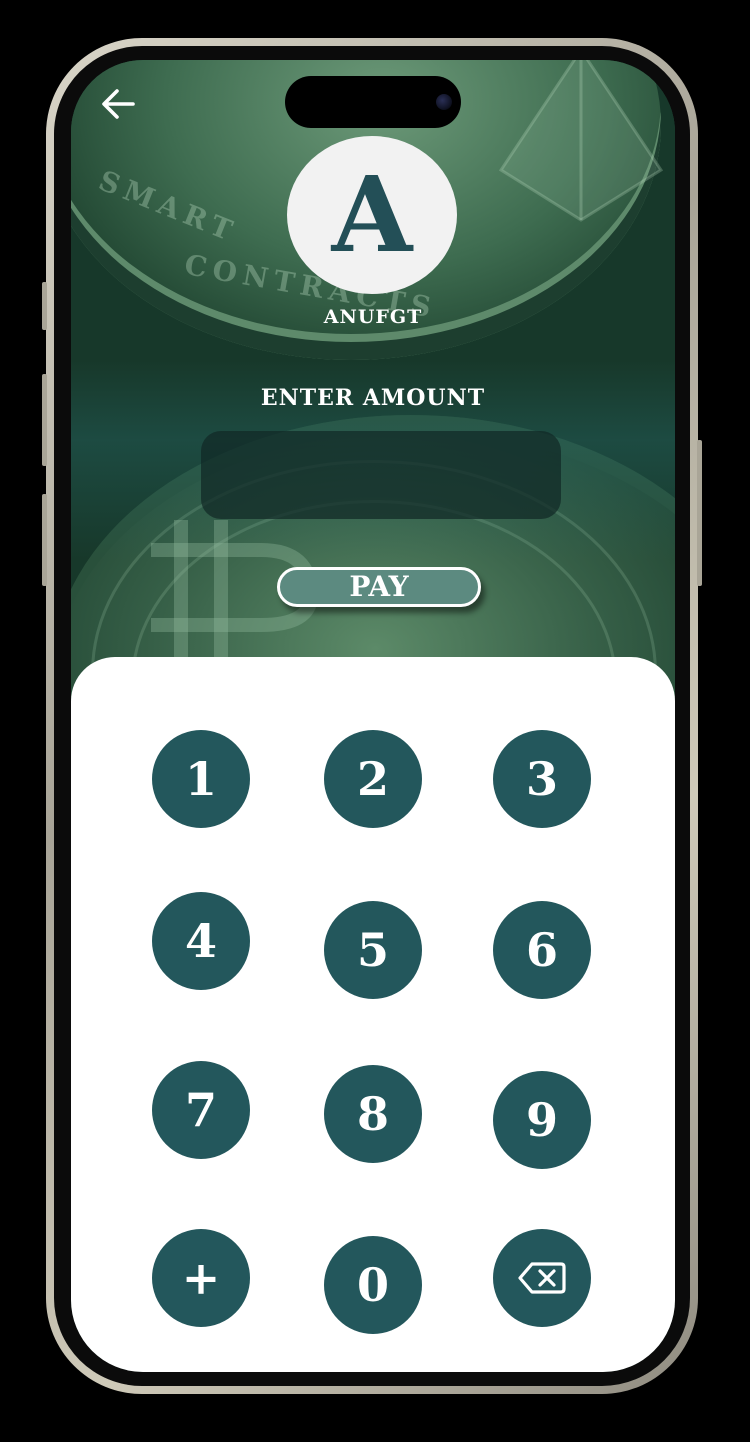  Describe the element at coordinates (699, 513) in the screenshot. I see `side-button-power` at that location.